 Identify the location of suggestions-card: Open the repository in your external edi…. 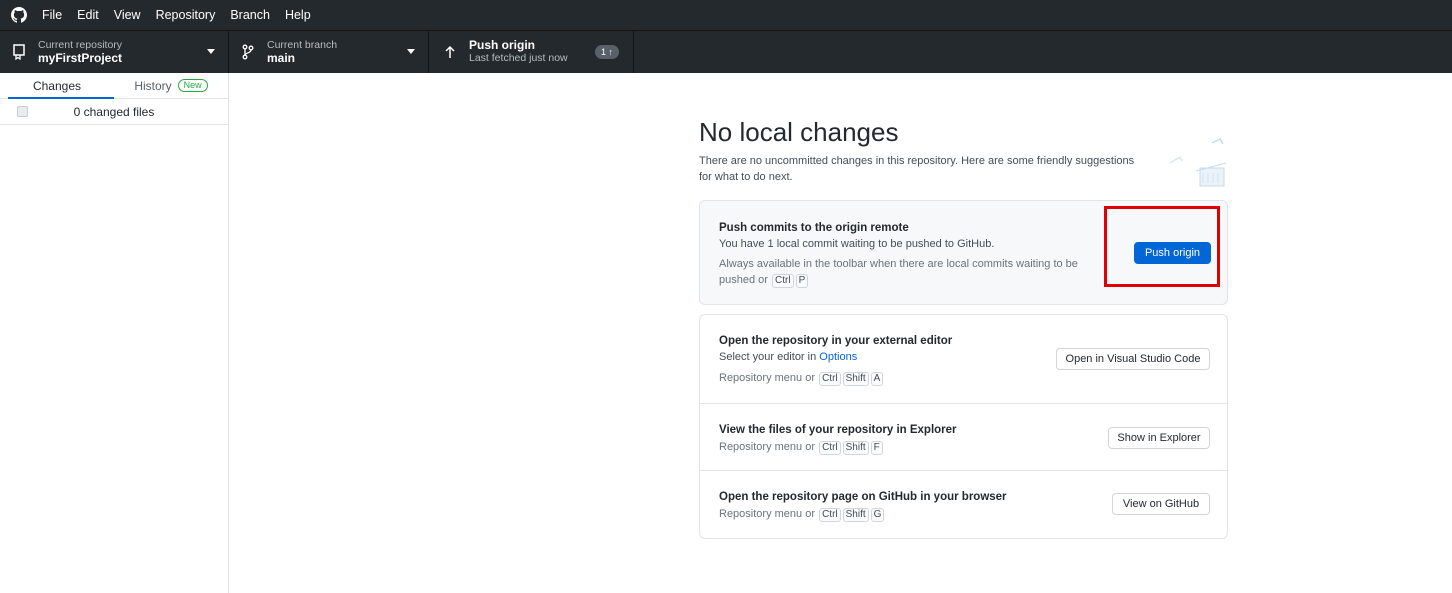
(963, 426).